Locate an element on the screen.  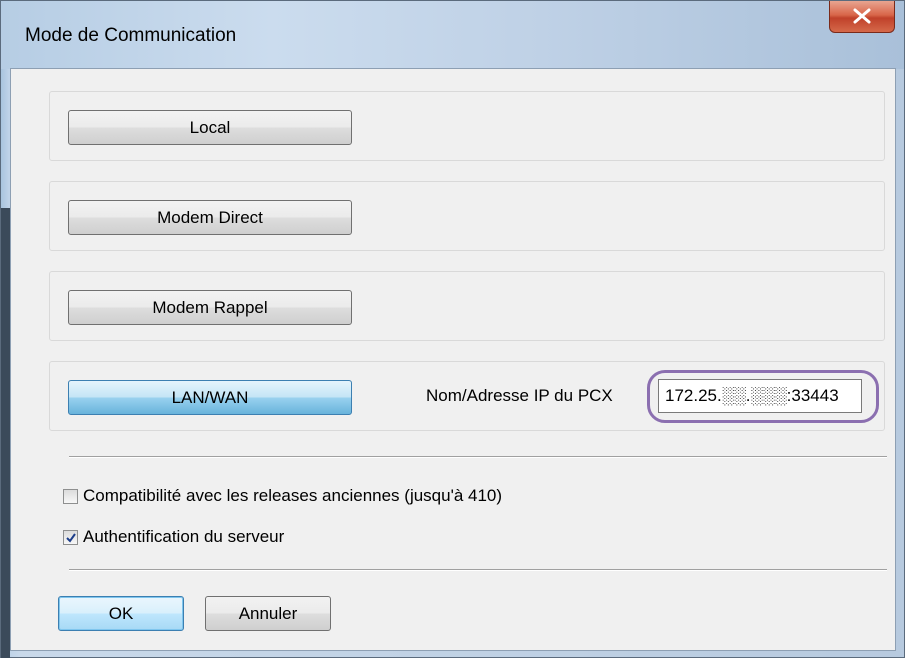
ok-button: OK is located at coordinates (121, 613).